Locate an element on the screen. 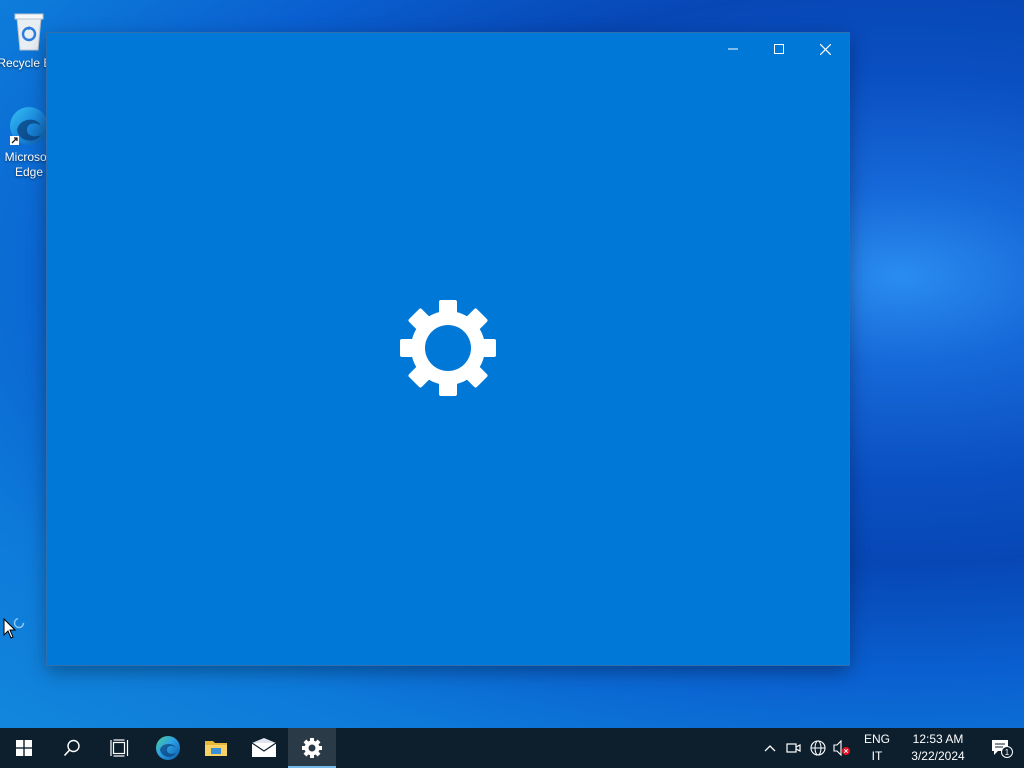 Image resolution: width=1024 pixels, height=768 pixels. mail-icon is located at coordinates (264, 747).